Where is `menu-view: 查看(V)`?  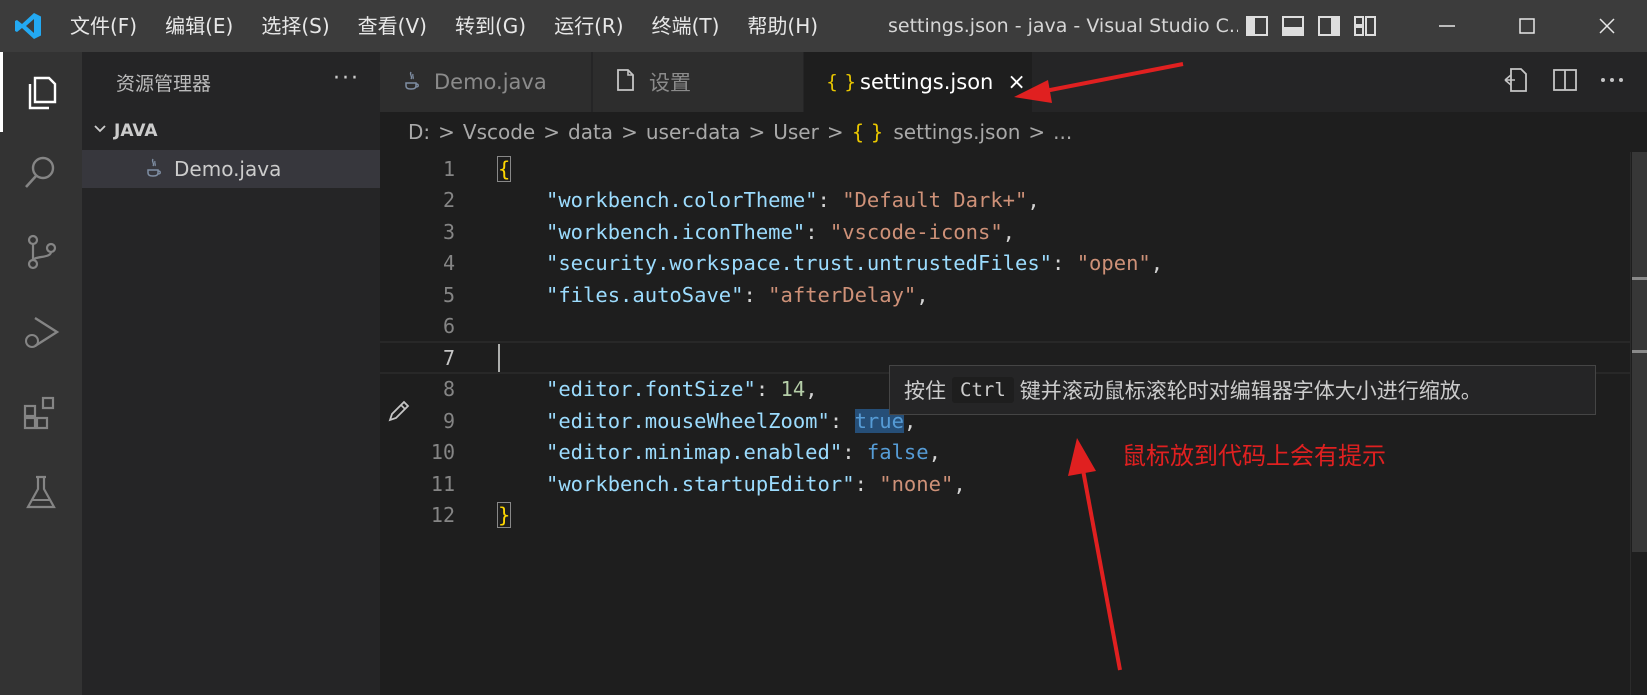
menu-view: 查看(V) is located at coordinates (392, 26).